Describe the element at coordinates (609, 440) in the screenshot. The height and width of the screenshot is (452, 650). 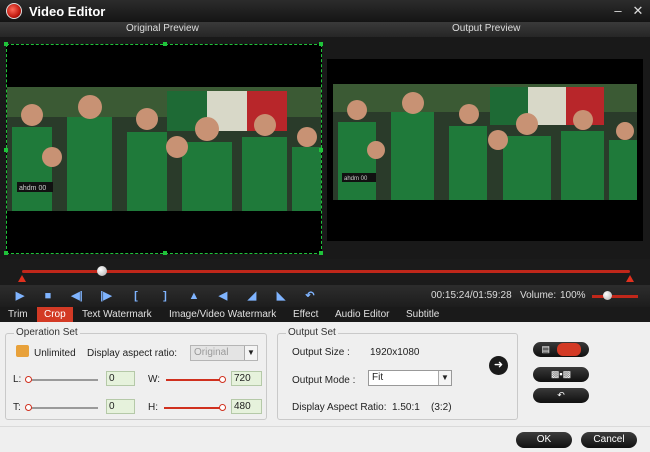
I see `cancel-button: Cancel` at that location.